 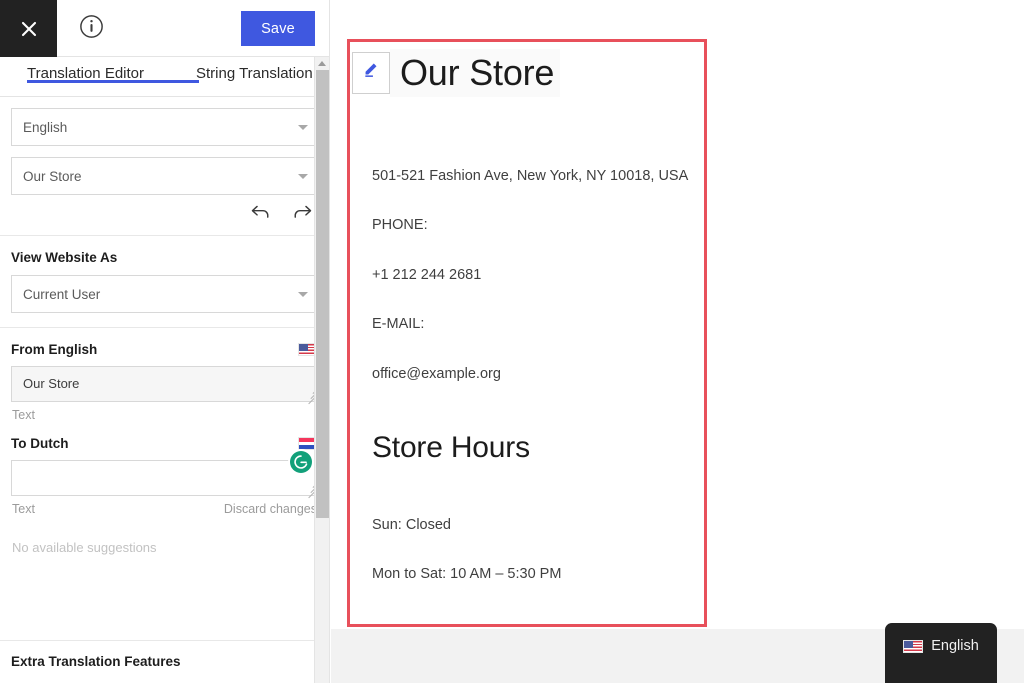 I want to click on discard-changes-button: Discard changes, so click(x=270, y=509).